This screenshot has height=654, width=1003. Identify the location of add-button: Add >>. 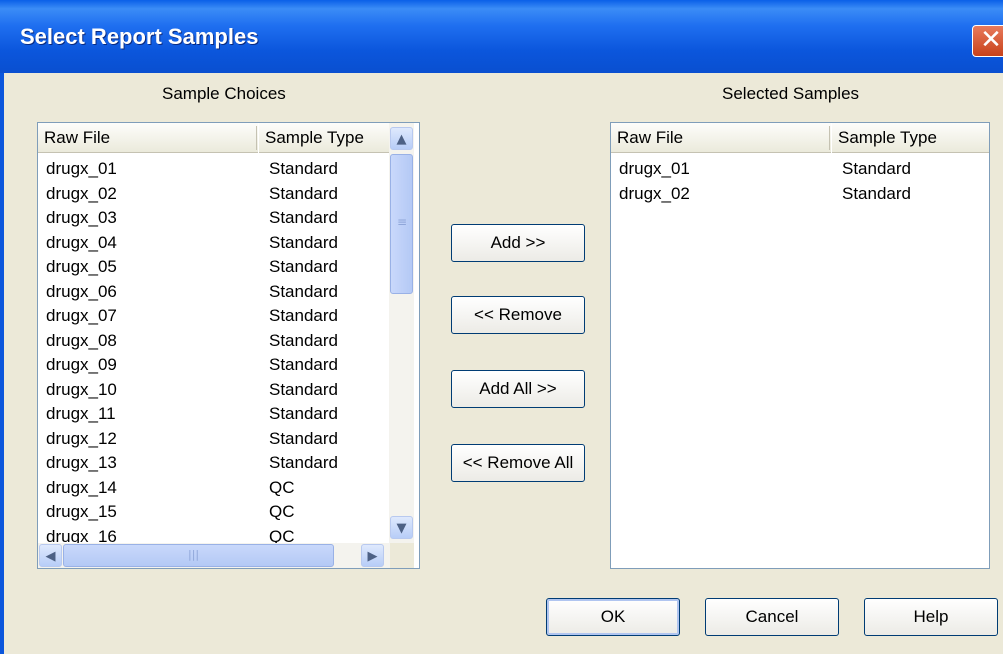
(518, 243).